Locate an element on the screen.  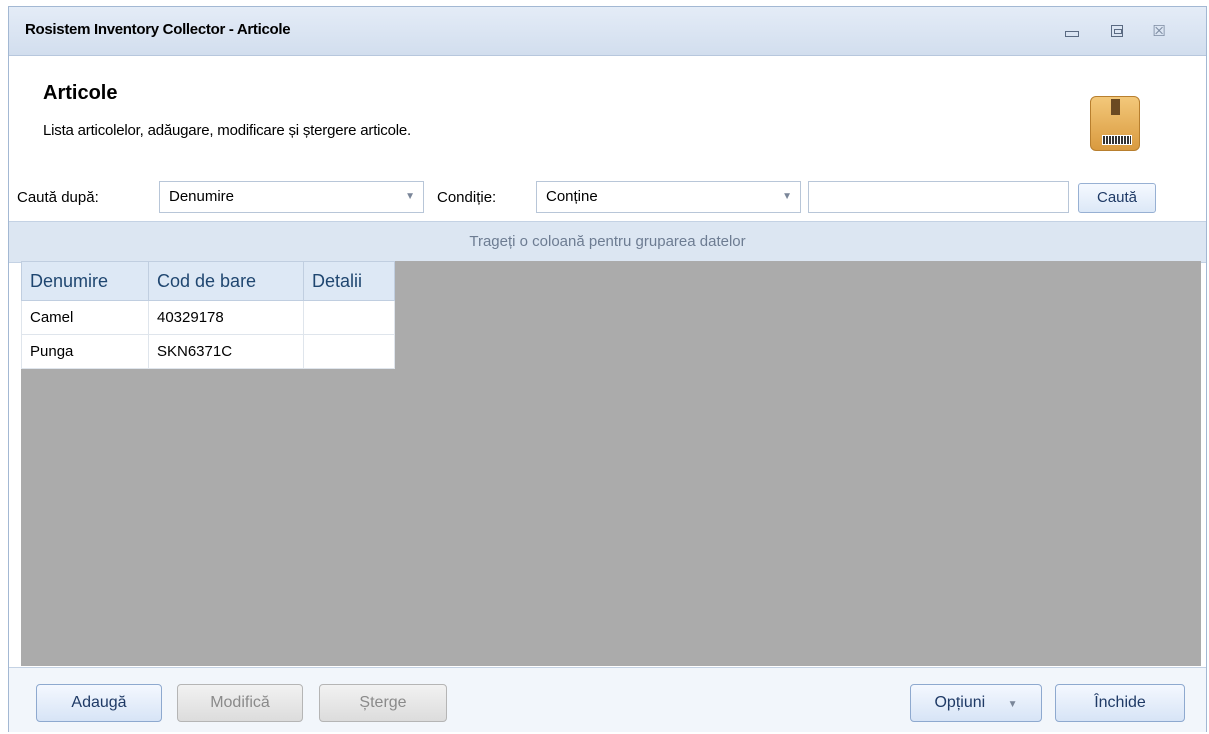
options-button: Opțiuni ▼ is located at coordinates (976, 703).